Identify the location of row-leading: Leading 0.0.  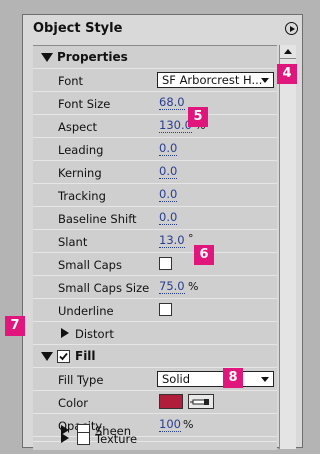
(155, 149).